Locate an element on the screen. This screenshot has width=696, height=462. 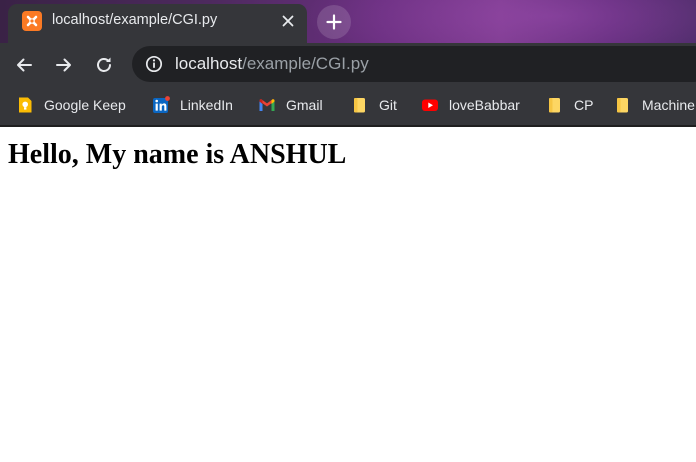
bookmark-label: Git is located at coordinates (388, 105).